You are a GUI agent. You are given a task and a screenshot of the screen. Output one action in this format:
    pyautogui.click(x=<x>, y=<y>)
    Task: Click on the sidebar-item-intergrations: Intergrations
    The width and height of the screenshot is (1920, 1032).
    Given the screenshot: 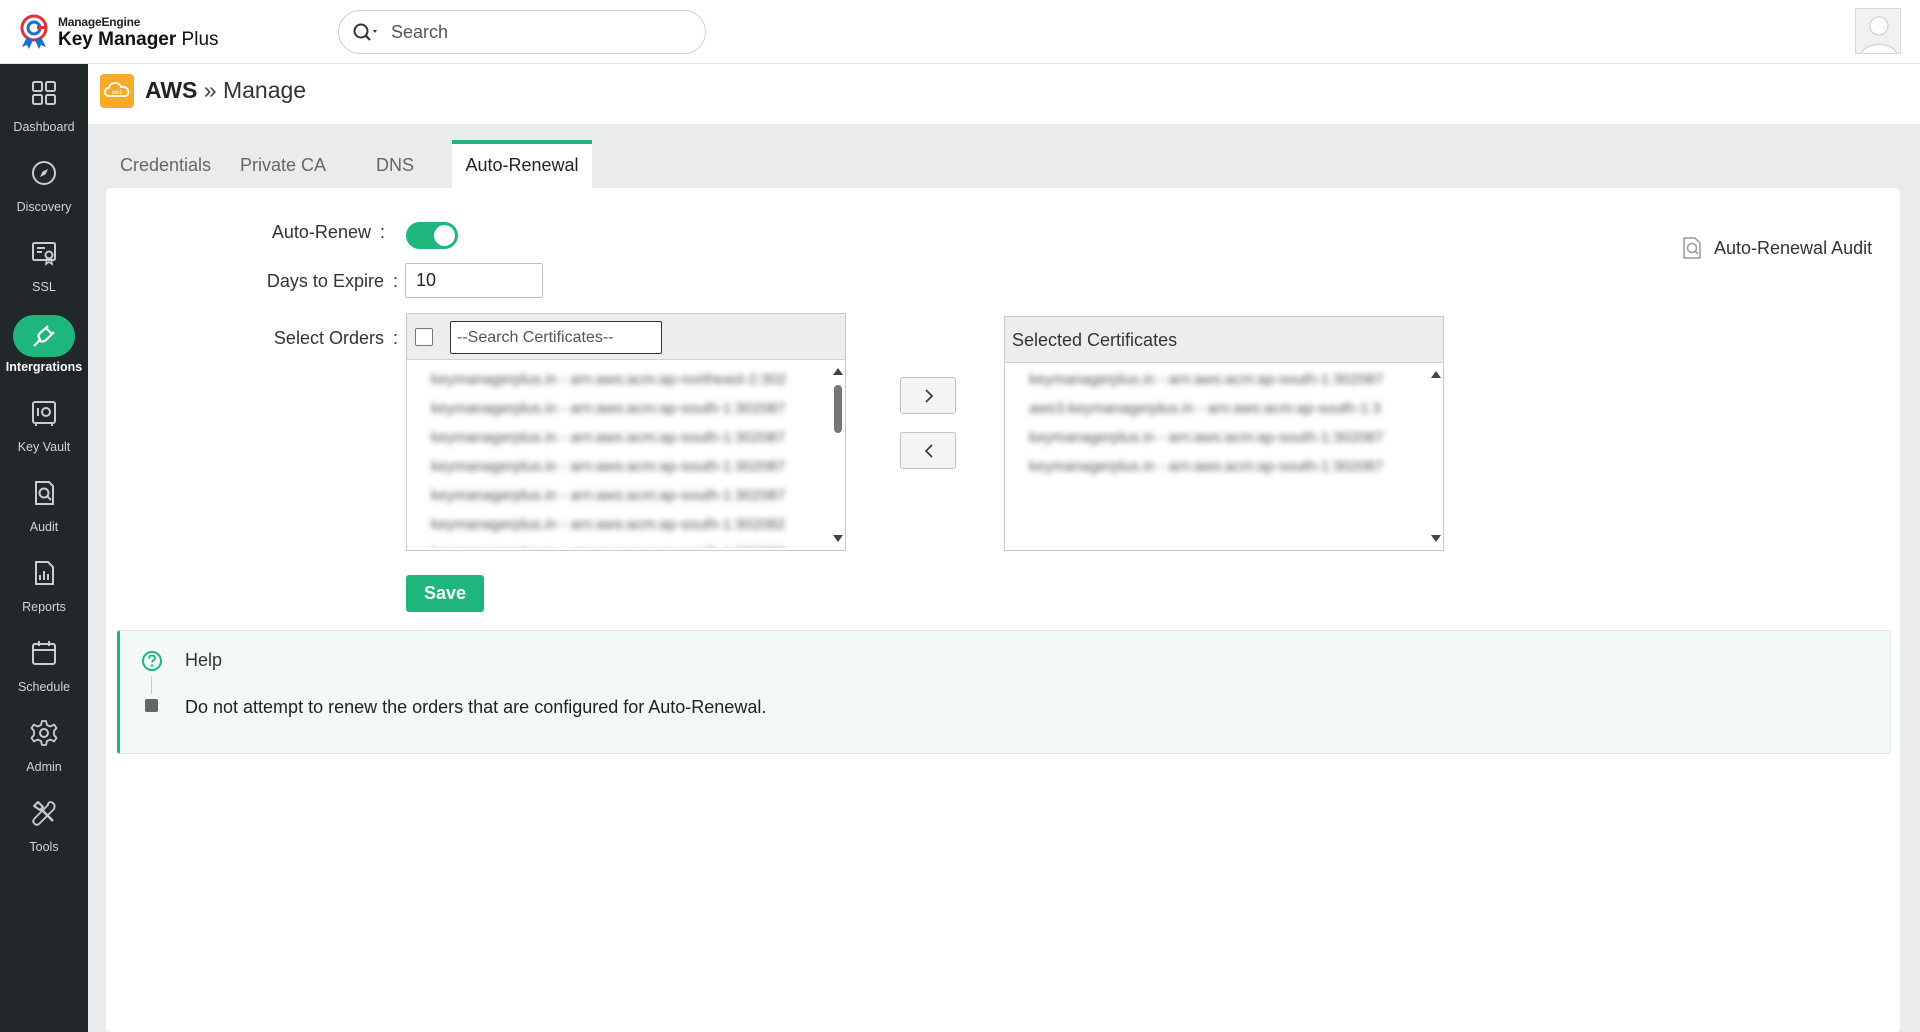 What is the action you would take?
    pyautogui.click(x=44, y=344)
    